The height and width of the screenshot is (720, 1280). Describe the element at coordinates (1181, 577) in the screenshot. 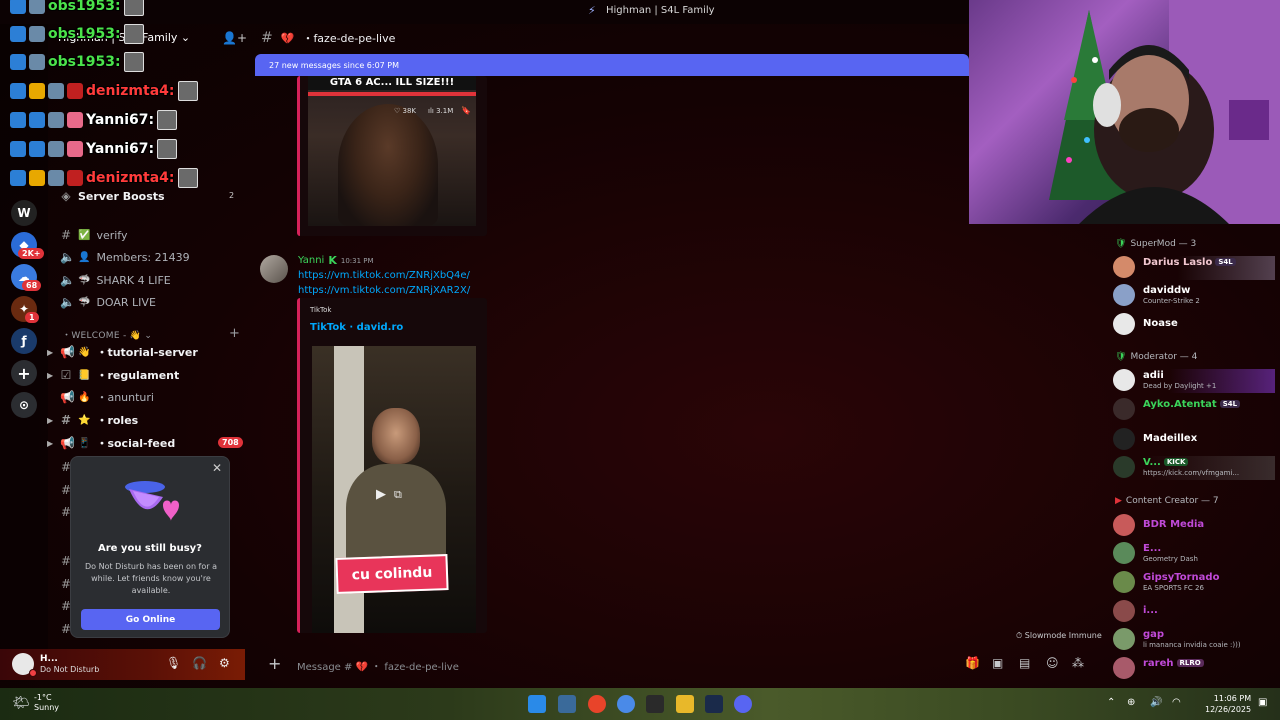

I see `member-name: GipsyTornado` at that location.